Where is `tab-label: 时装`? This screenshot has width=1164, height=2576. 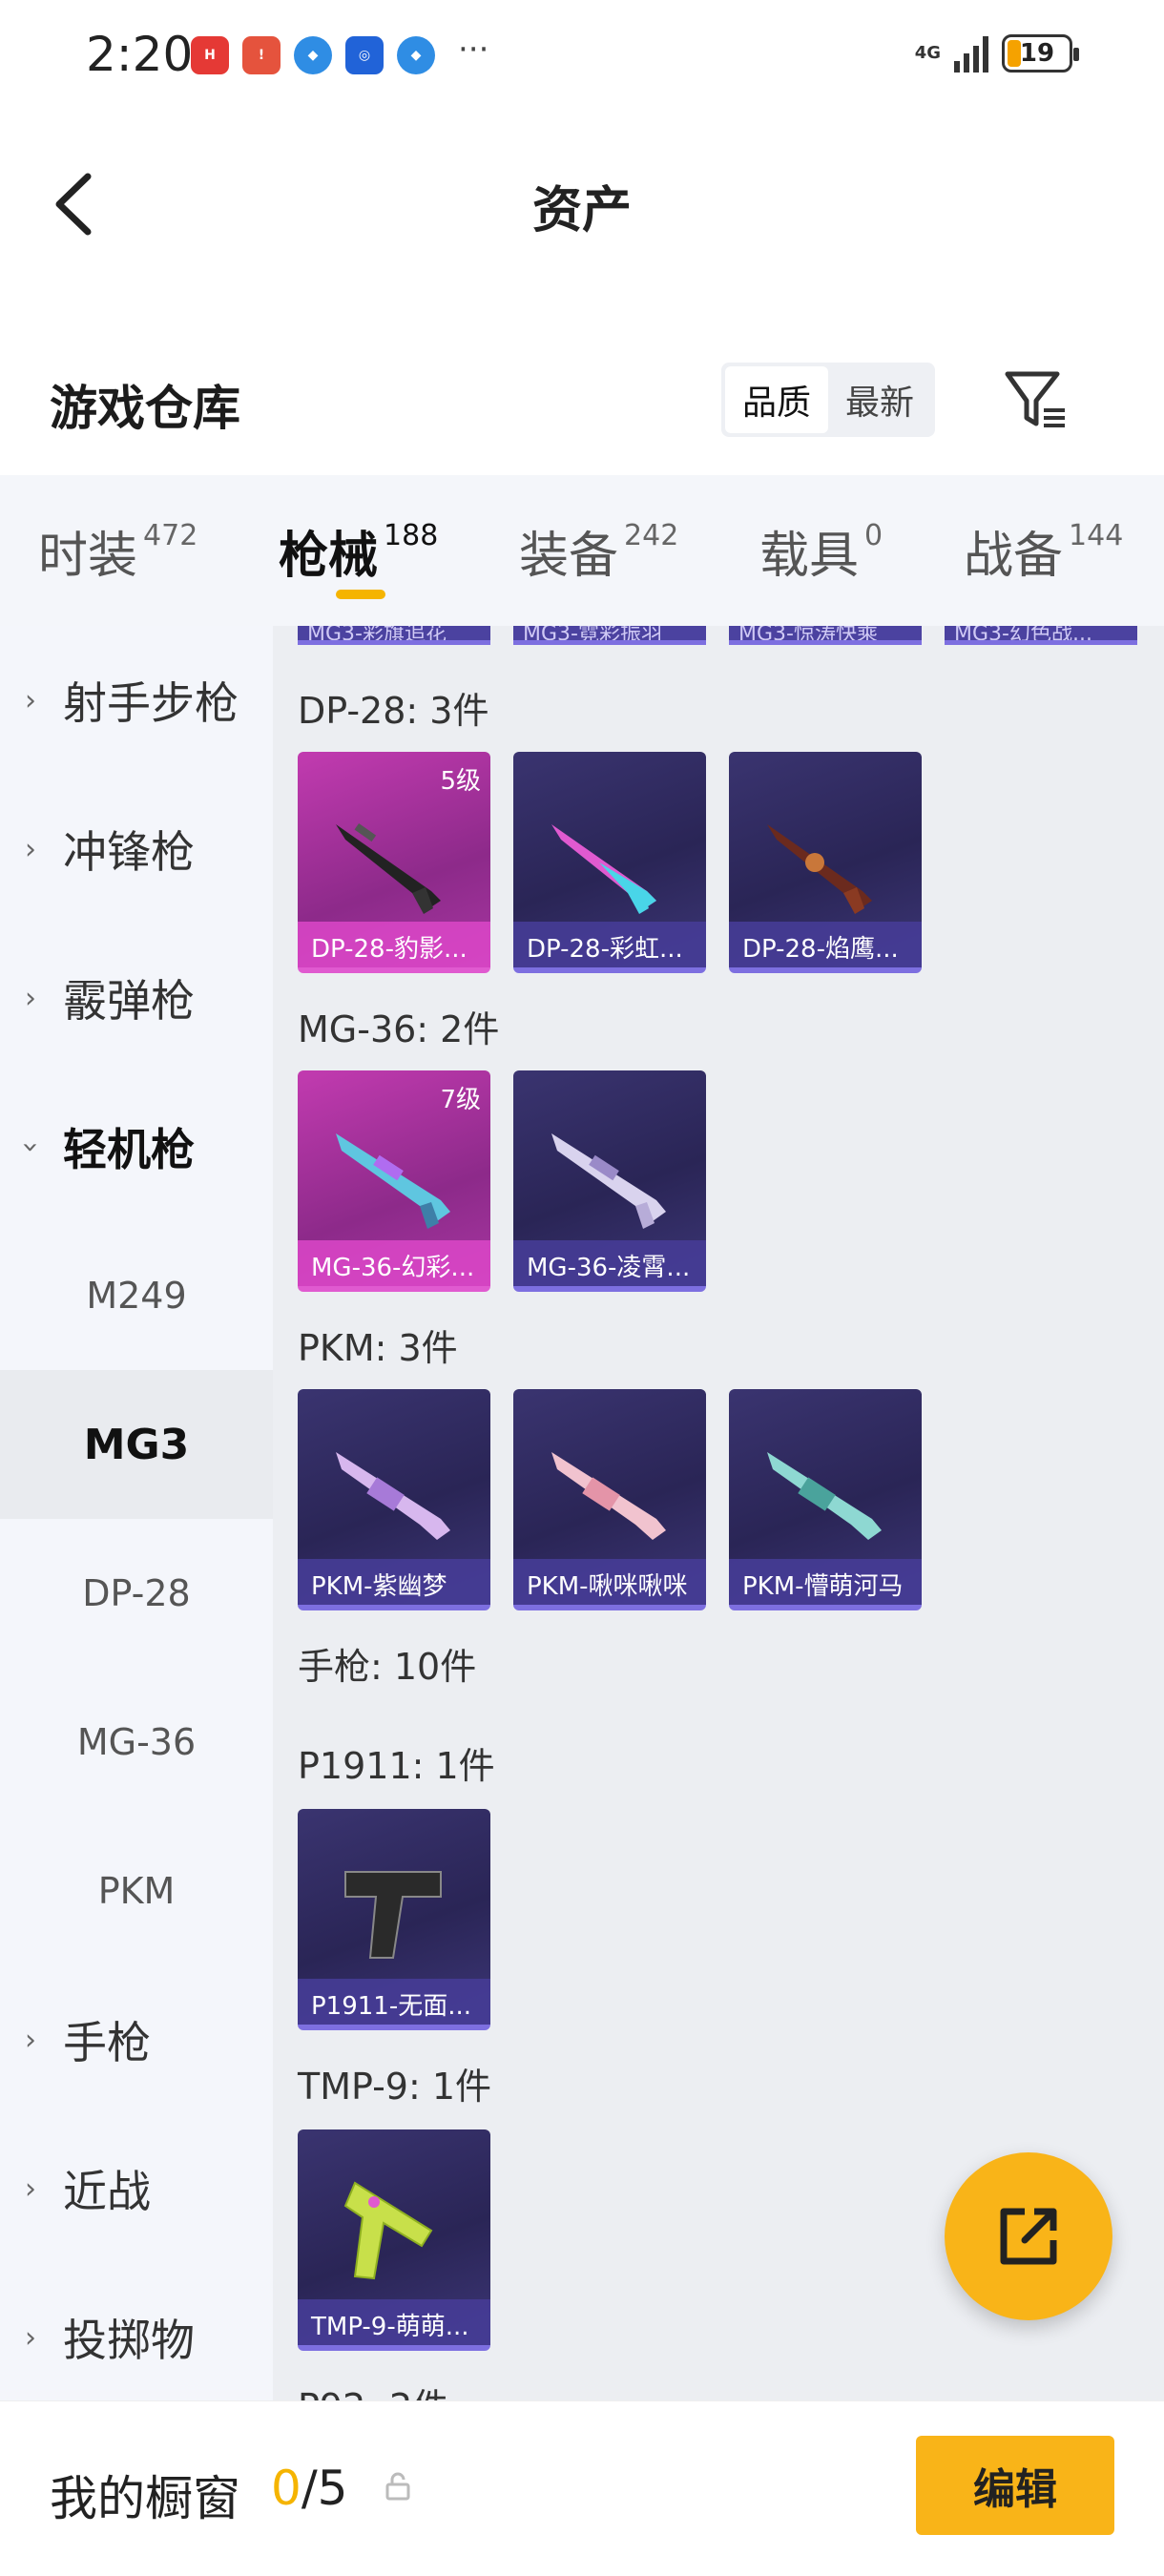
tab-label: 时装 is located at coordinates (88, 556).